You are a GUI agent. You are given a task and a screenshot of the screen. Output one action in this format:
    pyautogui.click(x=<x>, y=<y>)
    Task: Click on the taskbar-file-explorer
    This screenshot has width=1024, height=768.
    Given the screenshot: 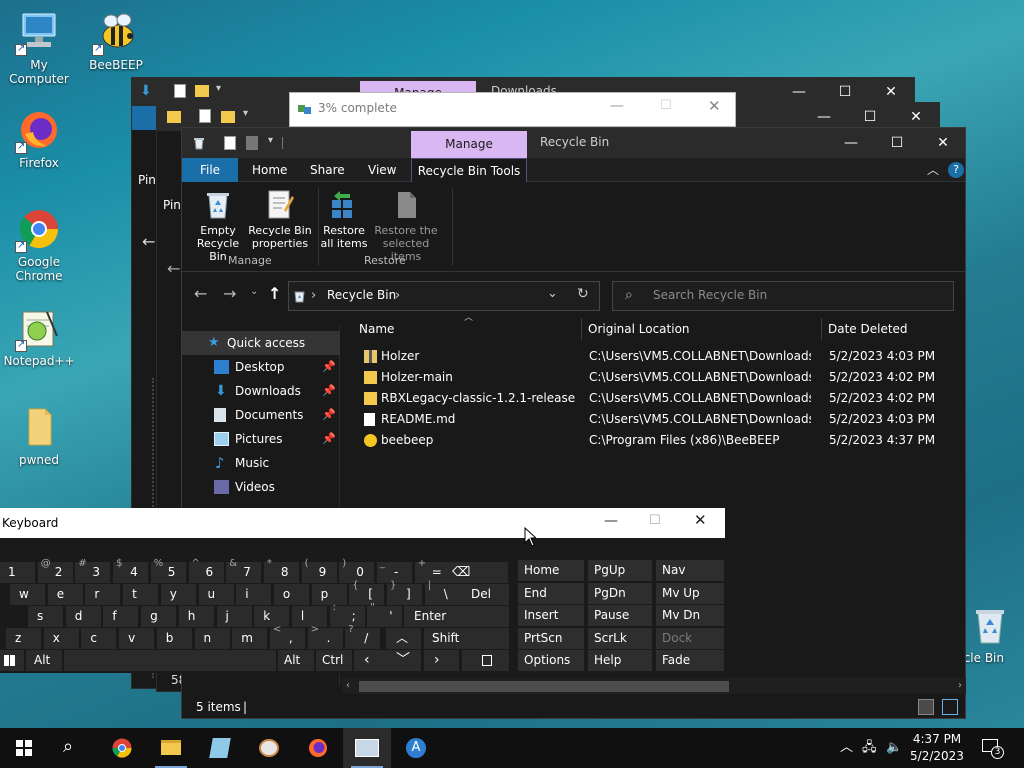 What is the action you would take?
    pyautogui.click(x=171, y=748)
    